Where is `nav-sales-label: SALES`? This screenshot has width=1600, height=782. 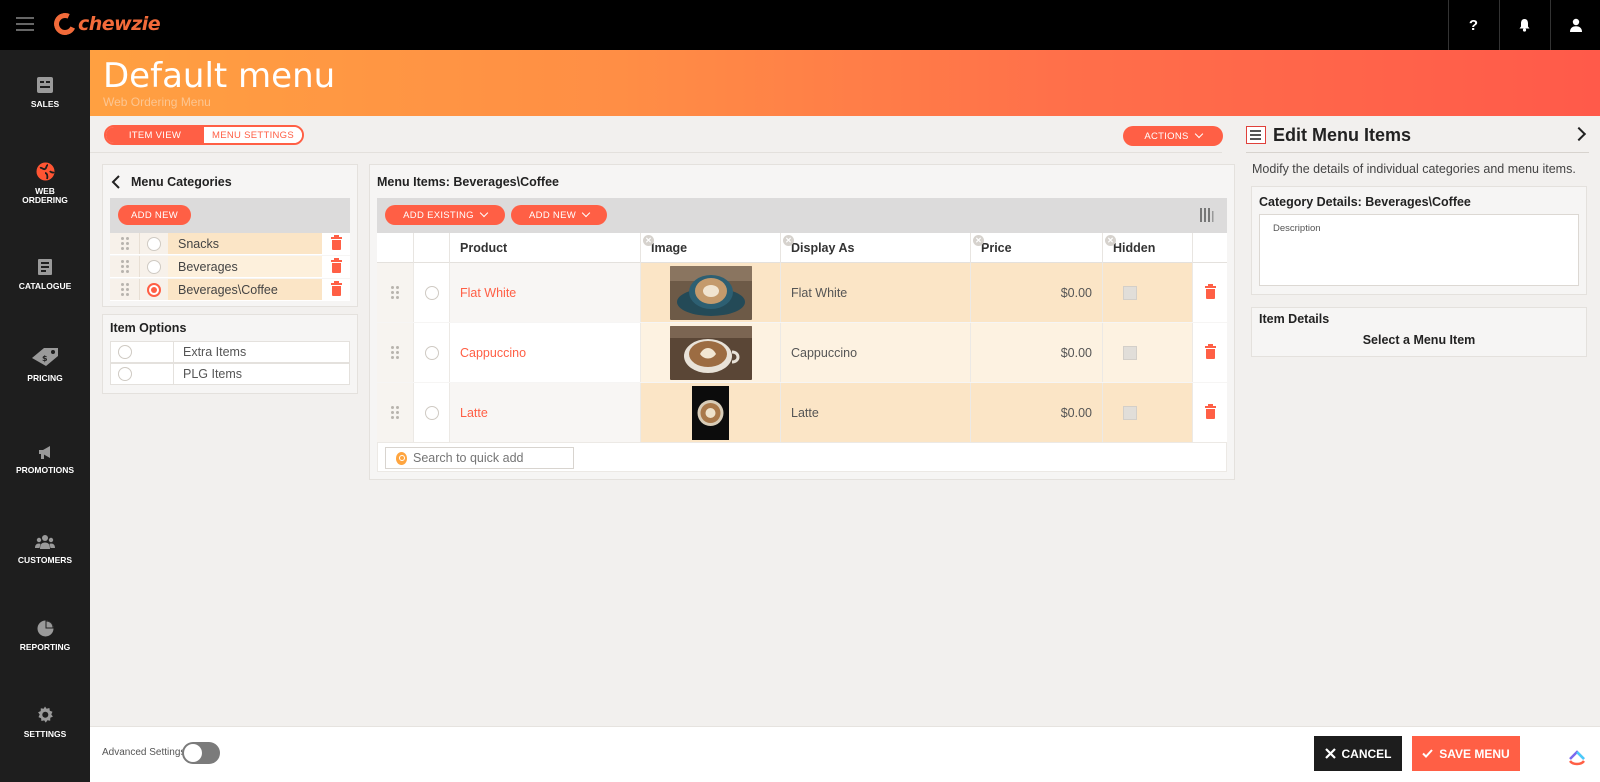
nav-sales-label: SALES is located at coordinates (45, 104).